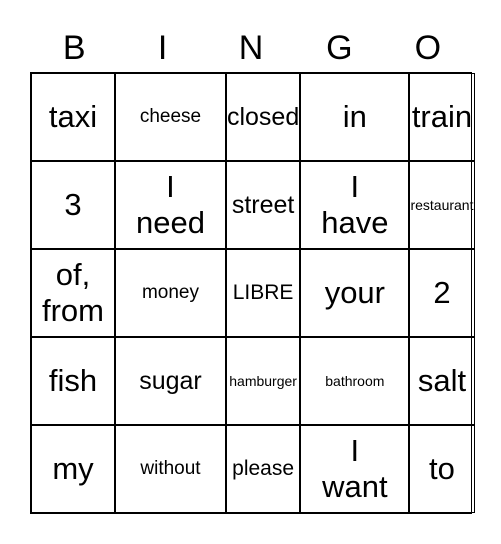 The height and width of the screenshot is (544, 501). Describe the element at coordinates (74, 48) in the screenshot. I see `header-letter-b: B` at that location.